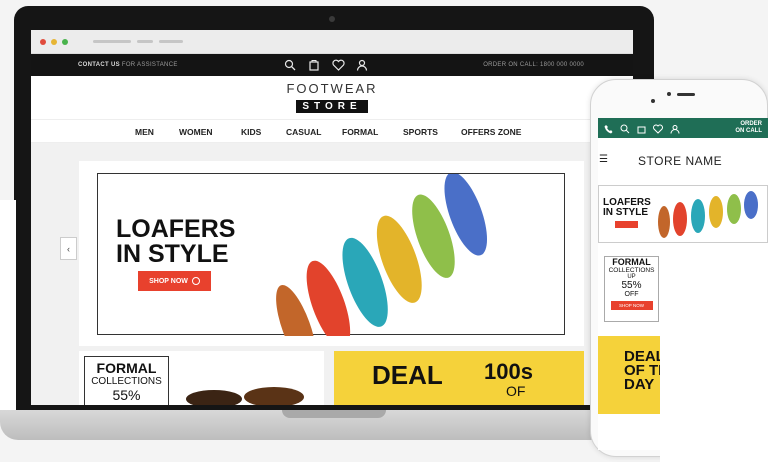  I want to click on hero-headline: LOAFERS IN STYLE, so click(175, 242).